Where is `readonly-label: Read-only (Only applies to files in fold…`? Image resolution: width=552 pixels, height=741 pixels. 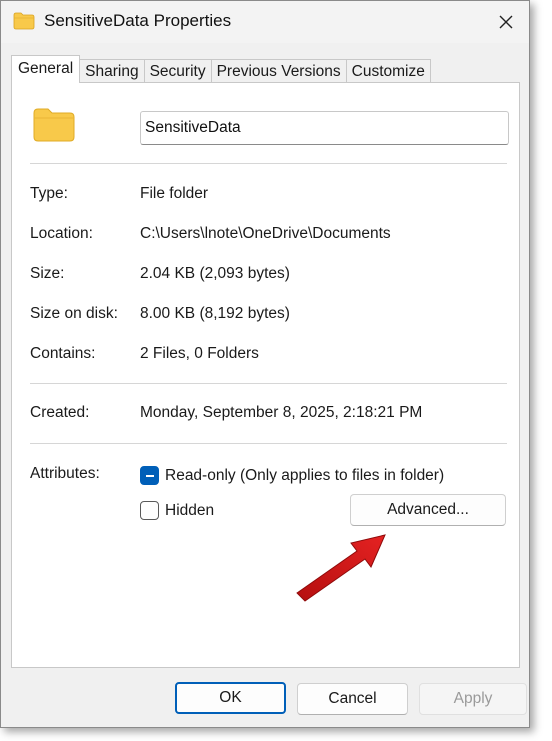 readonly-label: Read-only (Only applies to files in fold… is located at coordinates (304, 476).